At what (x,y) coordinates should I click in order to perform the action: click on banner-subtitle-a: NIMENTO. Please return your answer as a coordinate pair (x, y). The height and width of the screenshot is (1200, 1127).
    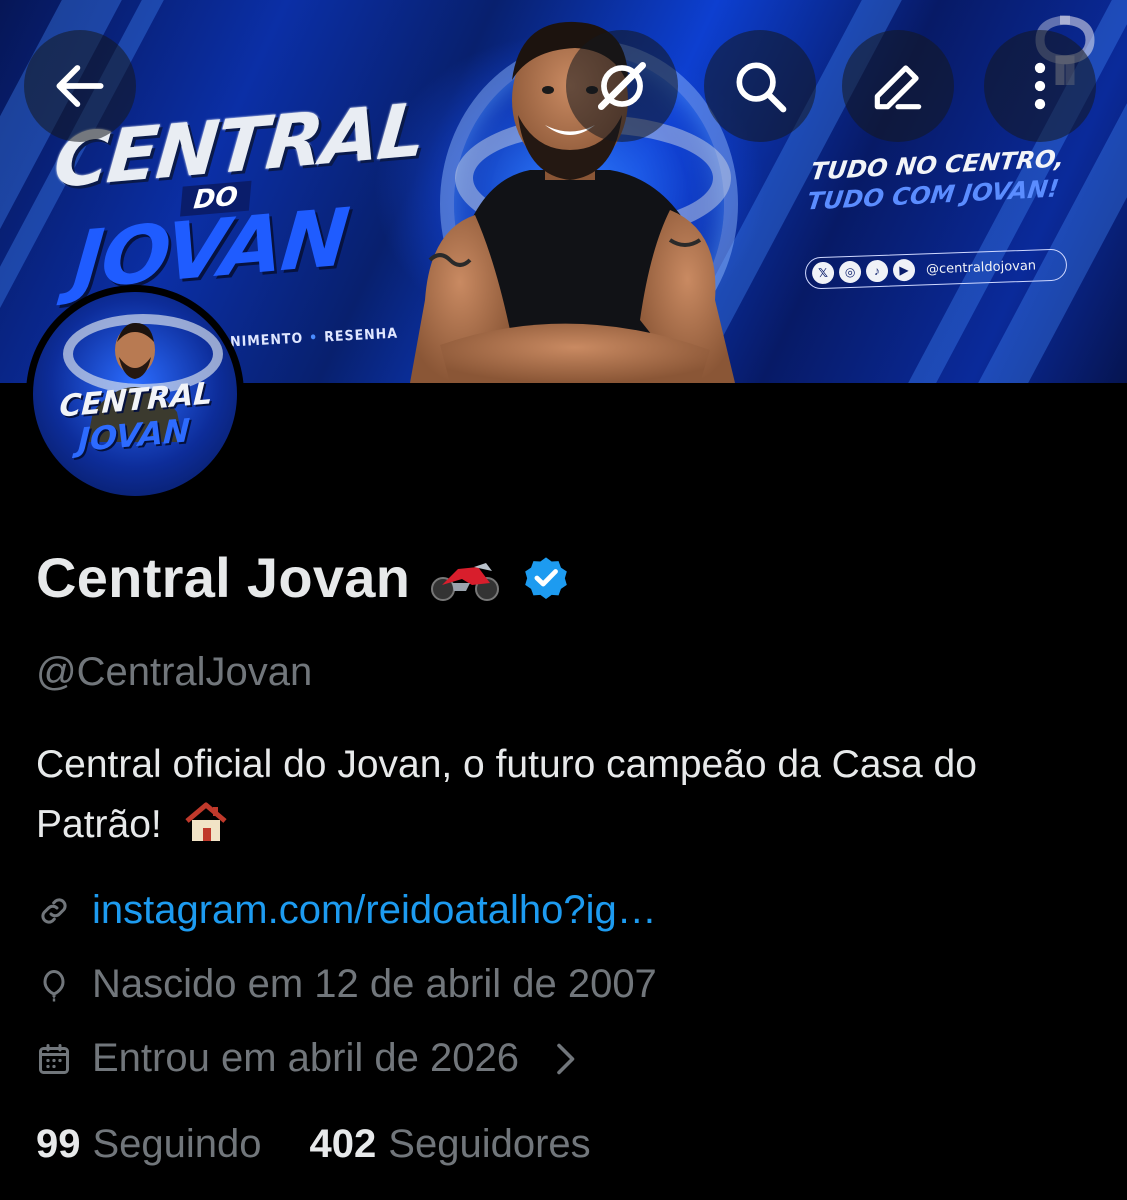
    Looking at the image, I should click on (266, 340).